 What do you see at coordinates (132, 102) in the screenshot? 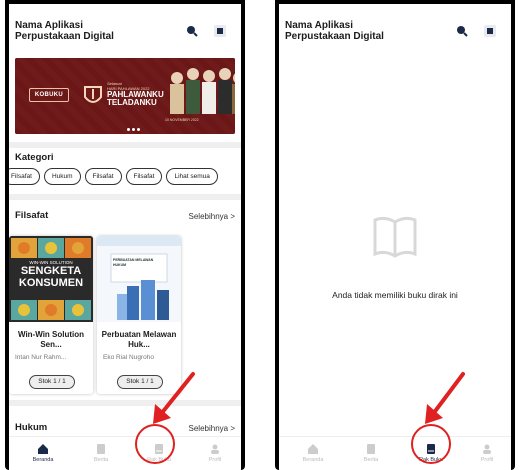
I see `banner-headline-2: TELADANKU` at bounding box center [132, 102].